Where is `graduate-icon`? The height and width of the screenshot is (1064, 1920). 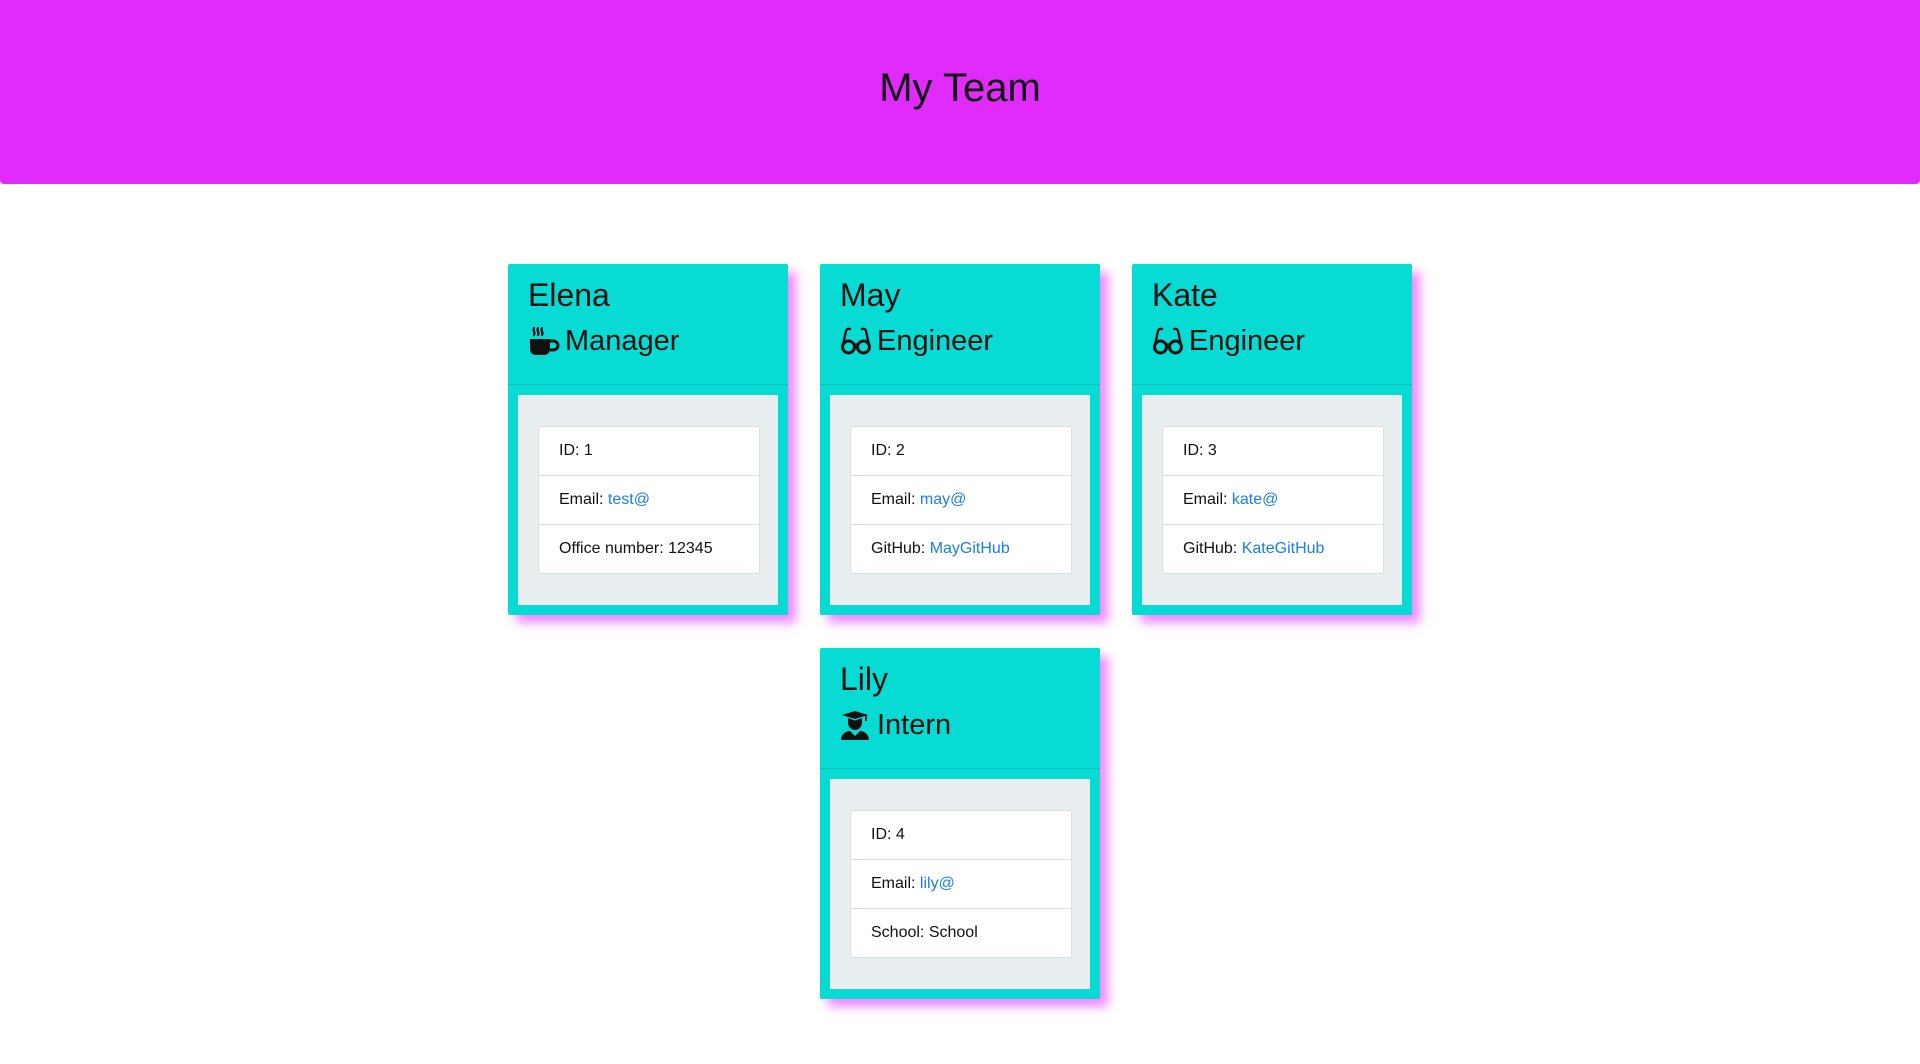
graduate-icon is located at coordinates (856, 725).